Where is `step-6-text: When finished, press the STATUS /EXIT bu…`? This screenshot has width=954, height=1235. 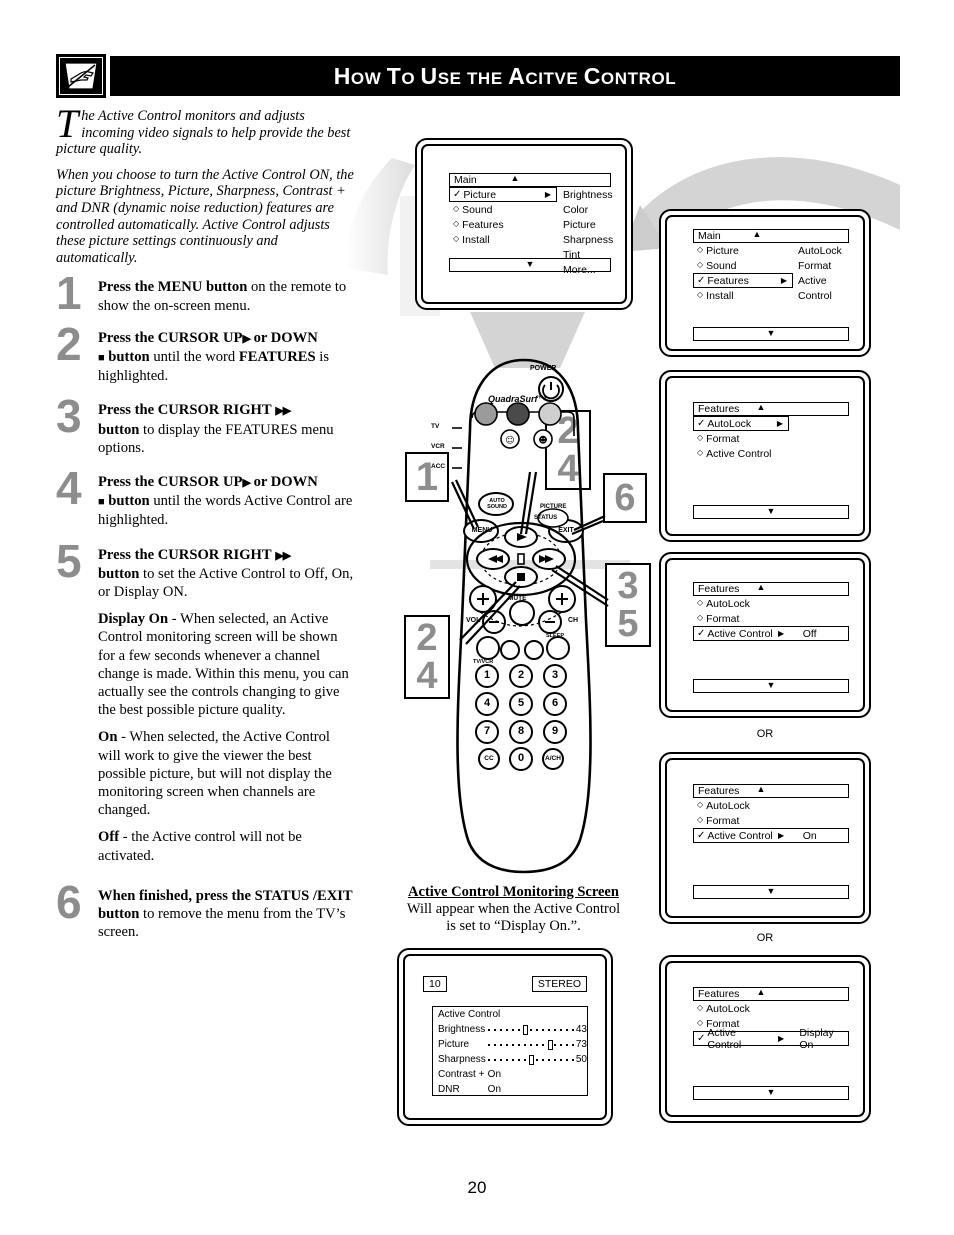 step-6-text: When finished, press the STATUS /EXIT bu… is located at coordinates (227, 914).